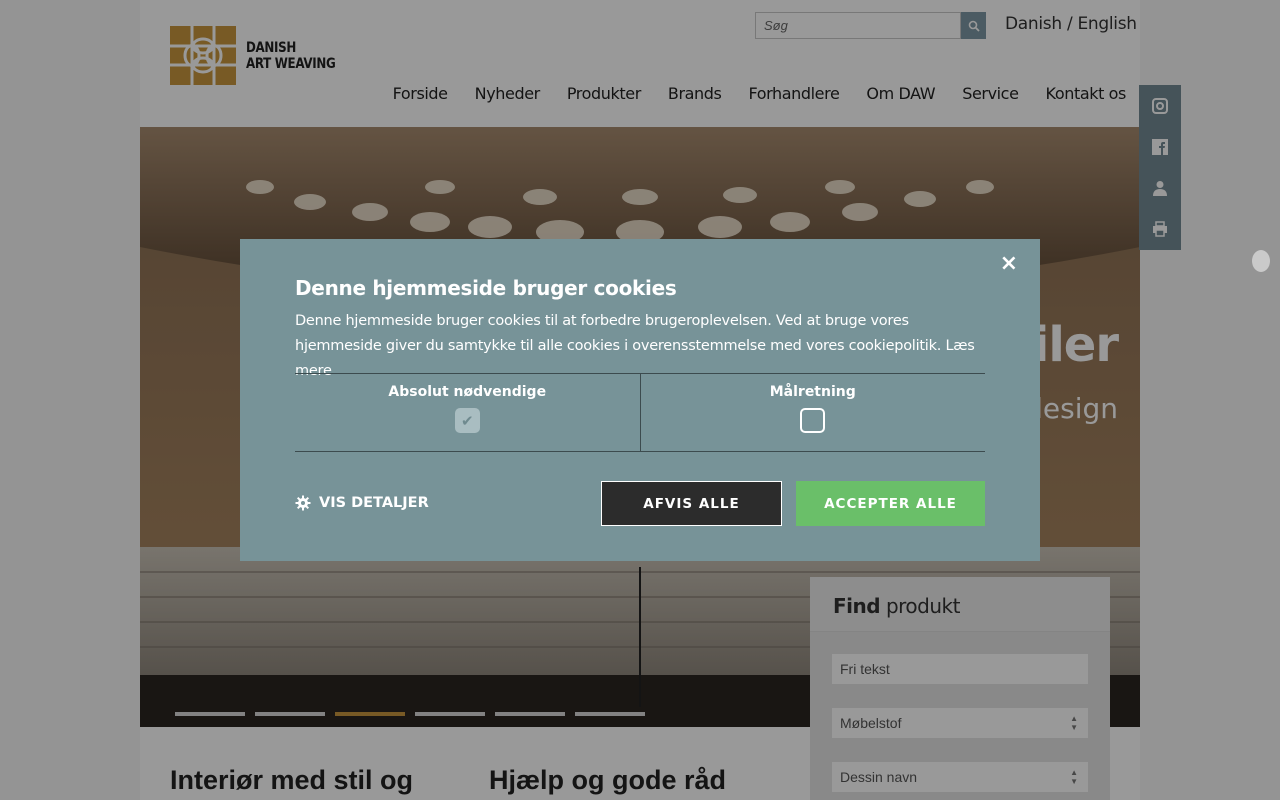  I want to click on category-label: Målretning, so click(812, 392).